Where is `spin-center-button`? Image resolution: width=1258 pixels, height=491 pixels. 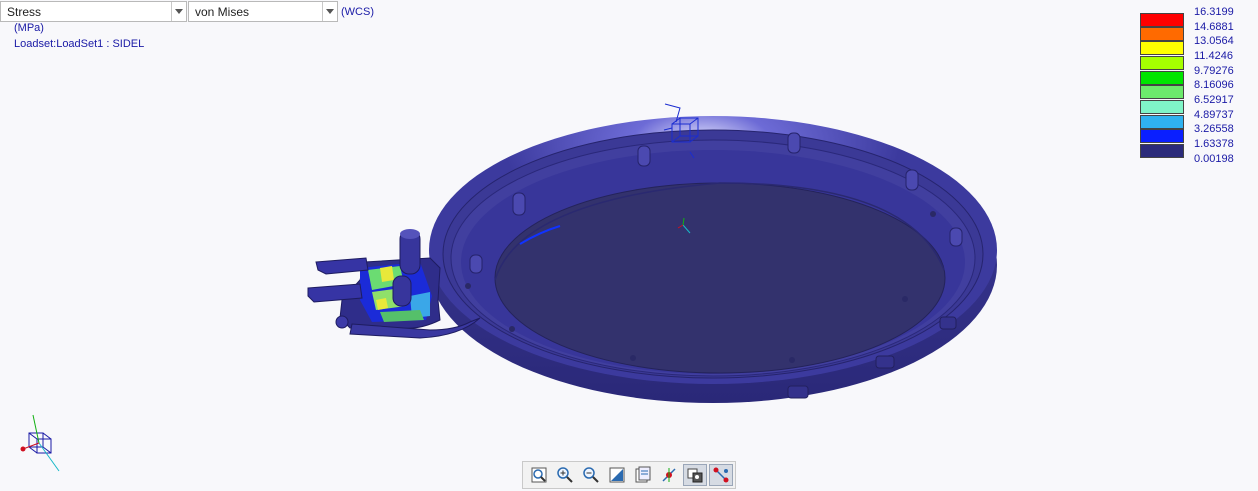
spin-center-button is located at coordinates (669, 475).